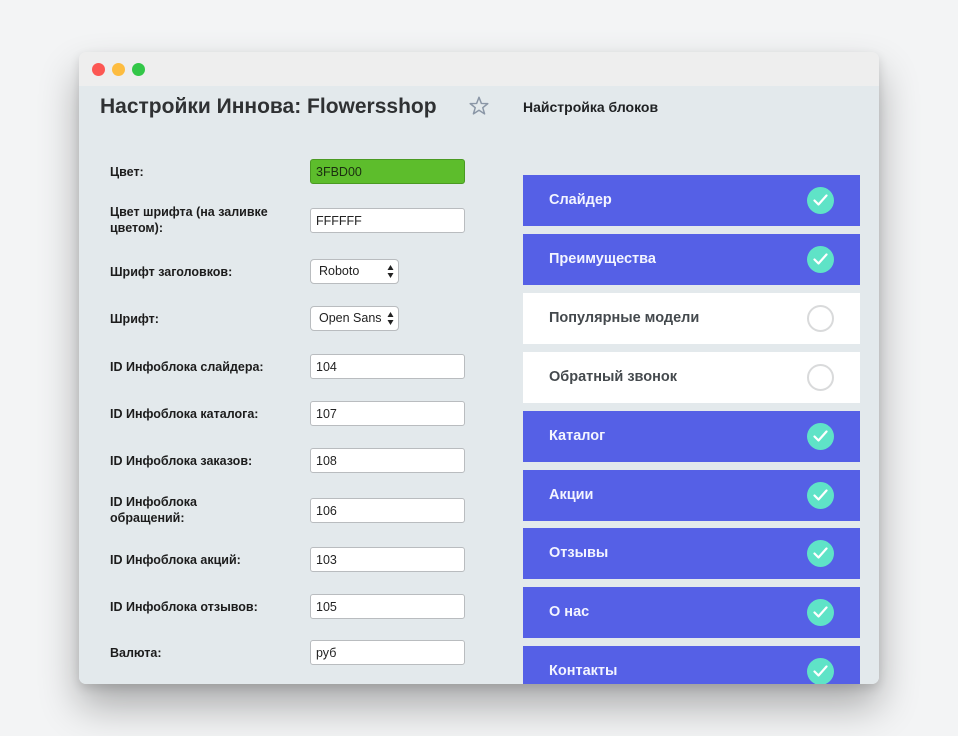  Describe the element at coordinates (136, 653) in the screenshot. I see `currency-label: Валюта:` at that location.